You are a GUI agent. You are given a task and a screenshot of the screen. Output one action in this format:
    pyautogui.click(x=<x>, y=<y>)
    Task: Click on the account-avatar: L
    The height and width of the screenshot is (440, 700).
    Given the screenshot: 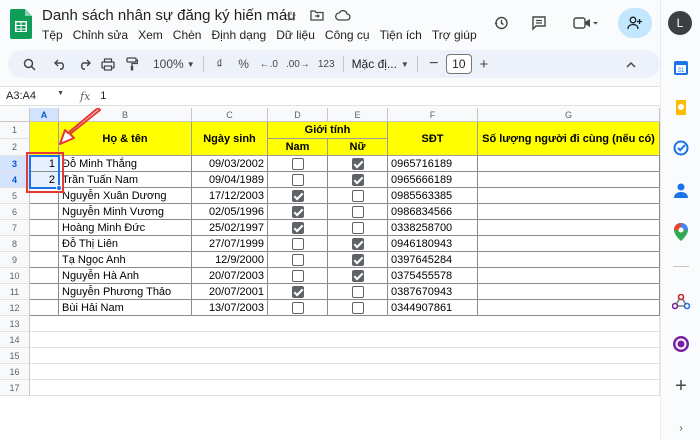 What is the action you would take?
    pyautogui.click(x=680, y=23)
    